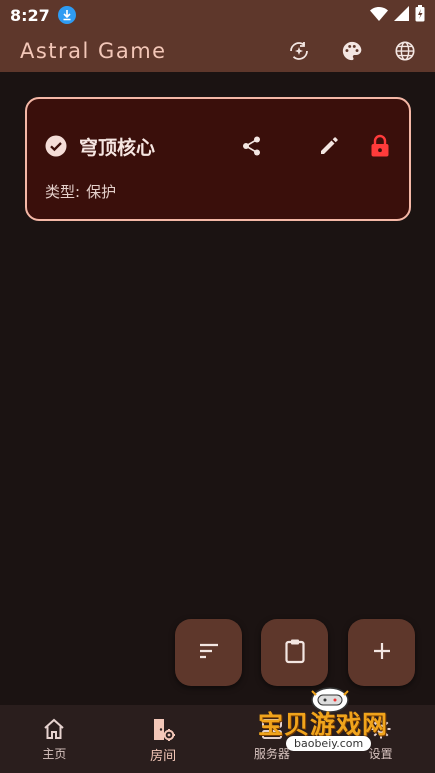 This screenshot has width=435, height=773. I want to click on sort-button, so click(208, 652).